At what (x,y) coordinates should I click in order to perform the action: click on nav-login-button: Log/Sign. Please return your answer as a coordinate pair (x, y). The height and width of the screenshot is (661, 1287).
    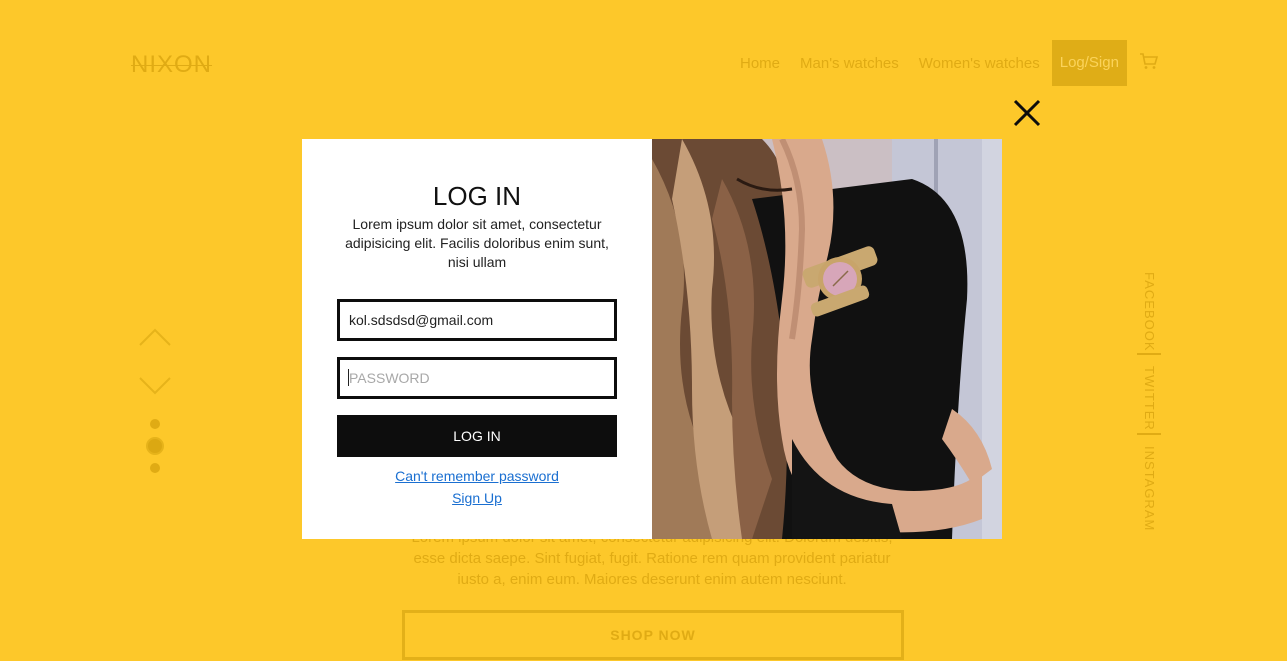
    Looking at the image, I should click on (1089, 63).